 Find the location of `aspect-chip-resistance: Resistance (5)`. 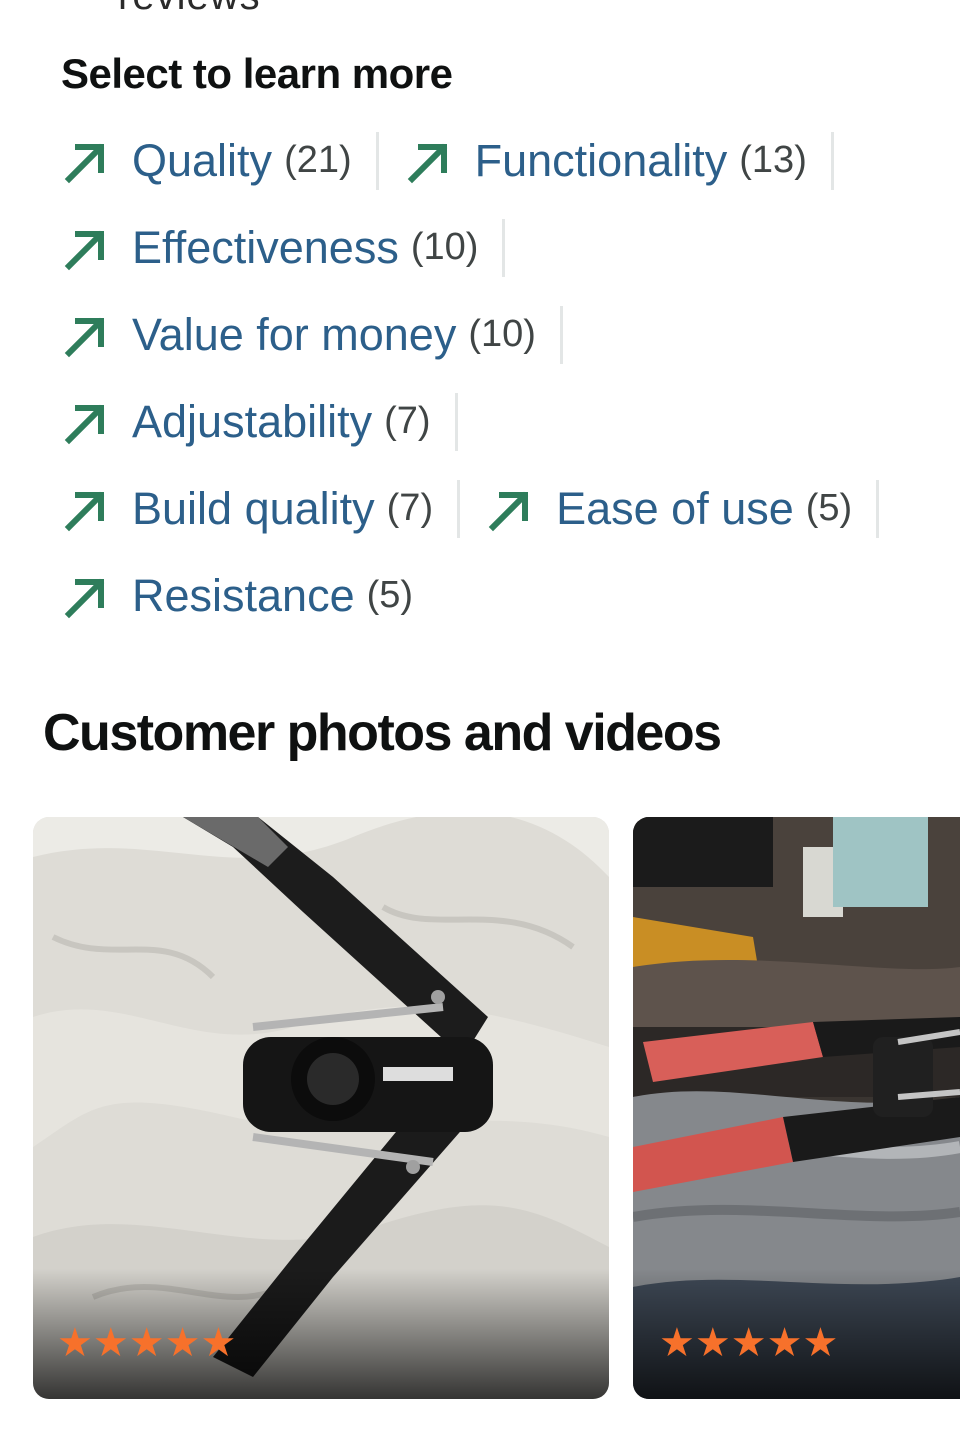

aspect-chip-resistance: Resistance (5) is located at coordinates (248, 596).